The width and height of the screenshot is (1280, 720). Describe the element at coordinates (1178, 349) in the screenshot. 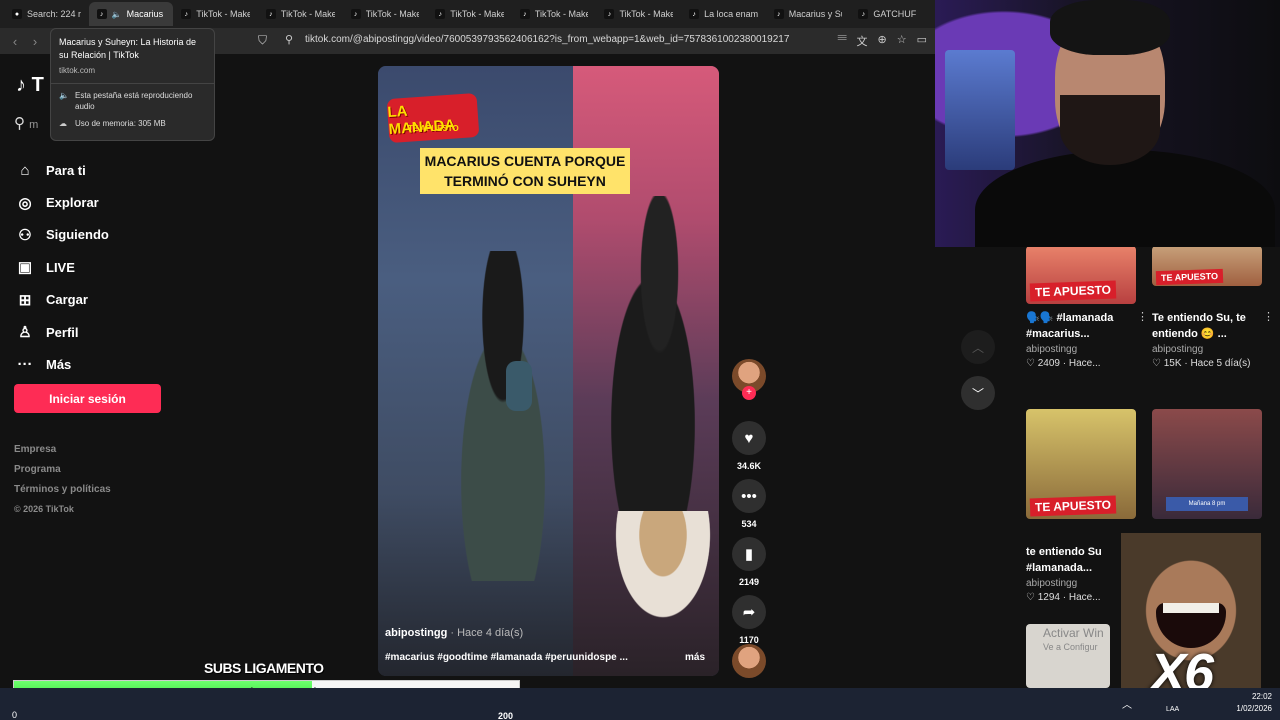

I see `related-author-2: abipostingg` at that location.